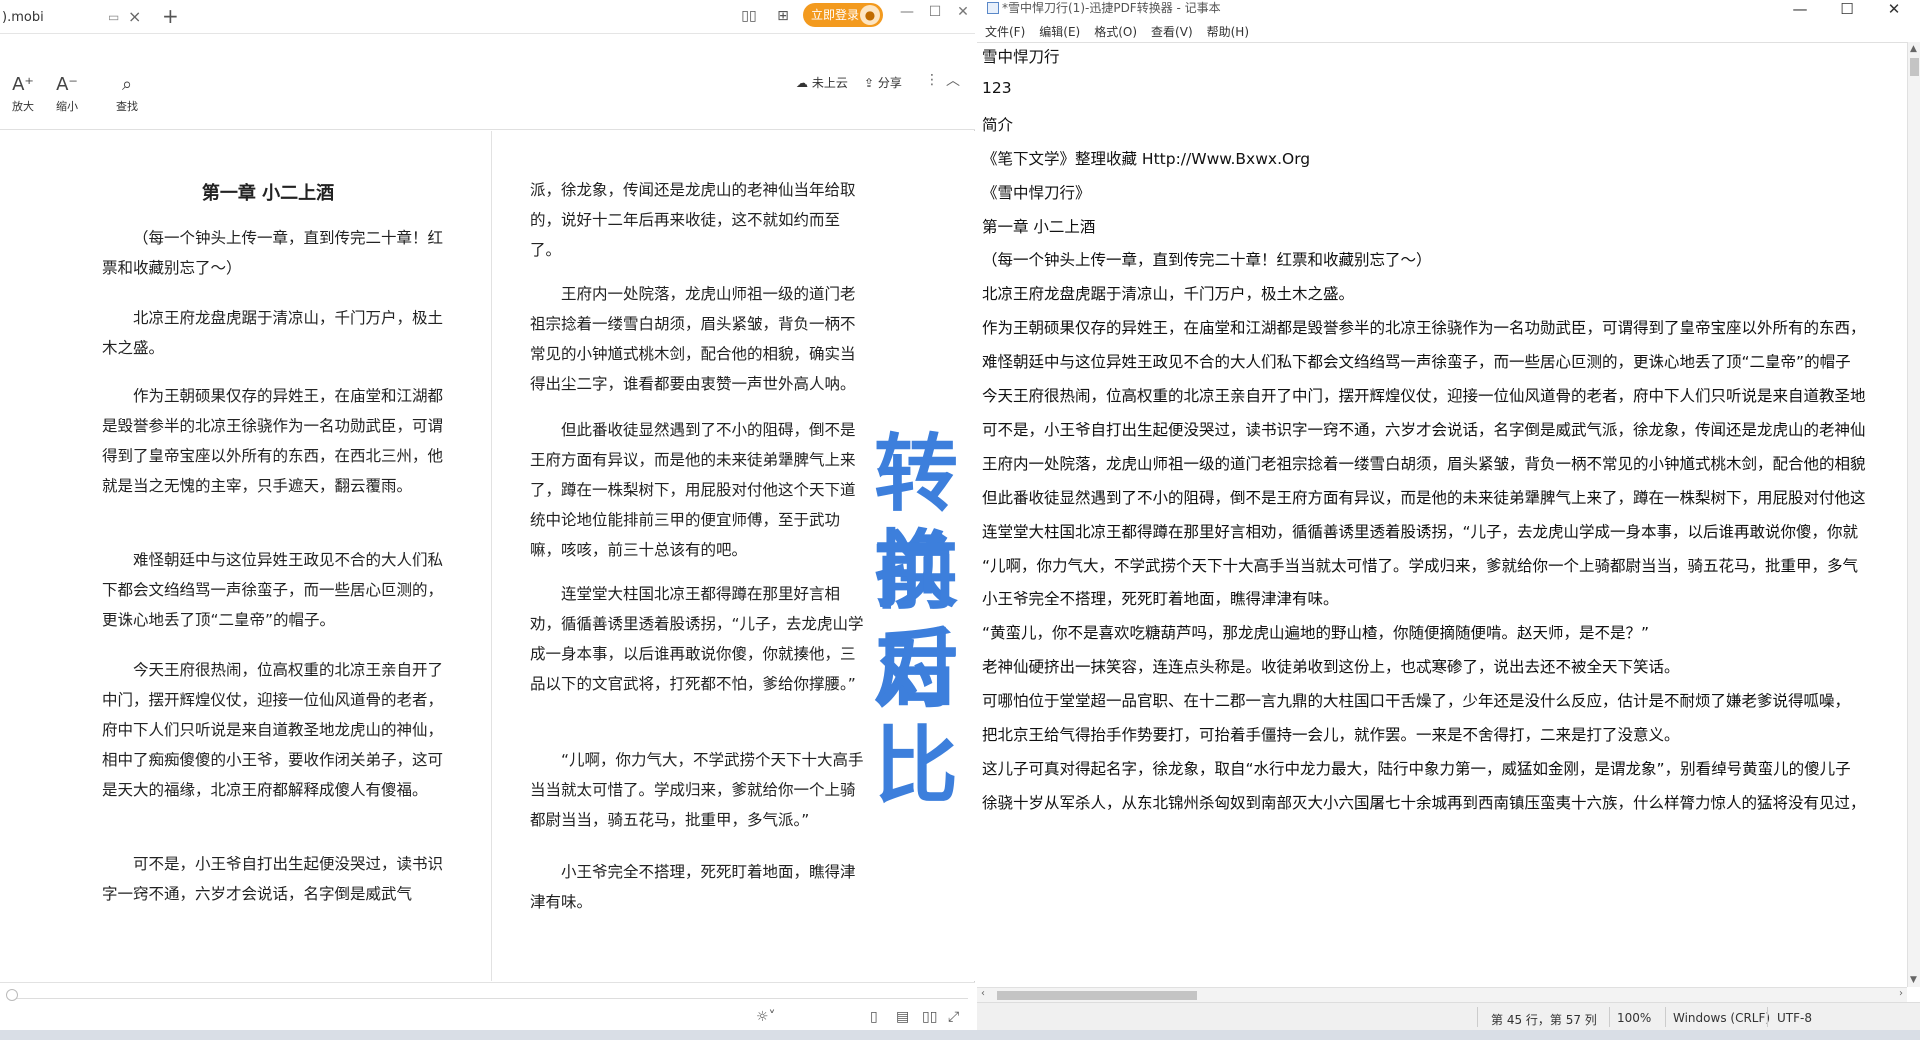 This screenshot has height=1040, width=1920. Describe the element at coordinates (960, 1035) in the screenshot. I see `taskbar` at that location.